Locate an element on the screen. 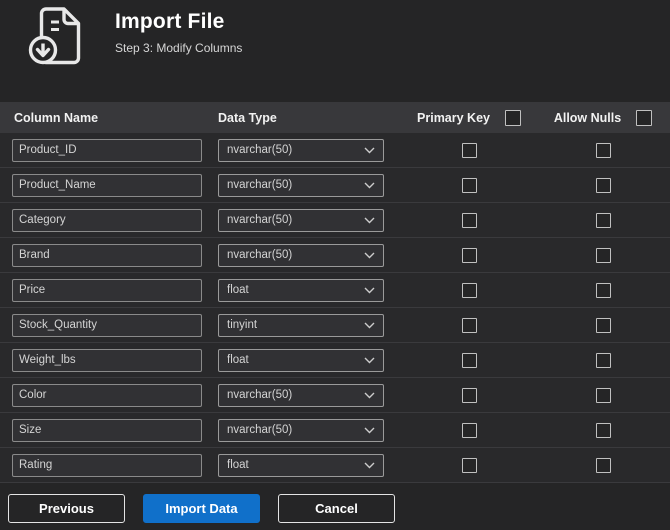 The width and height of the screenshot is (670, 530). primary-key-header-label: Primary Key is located at coordinates (453, 117).